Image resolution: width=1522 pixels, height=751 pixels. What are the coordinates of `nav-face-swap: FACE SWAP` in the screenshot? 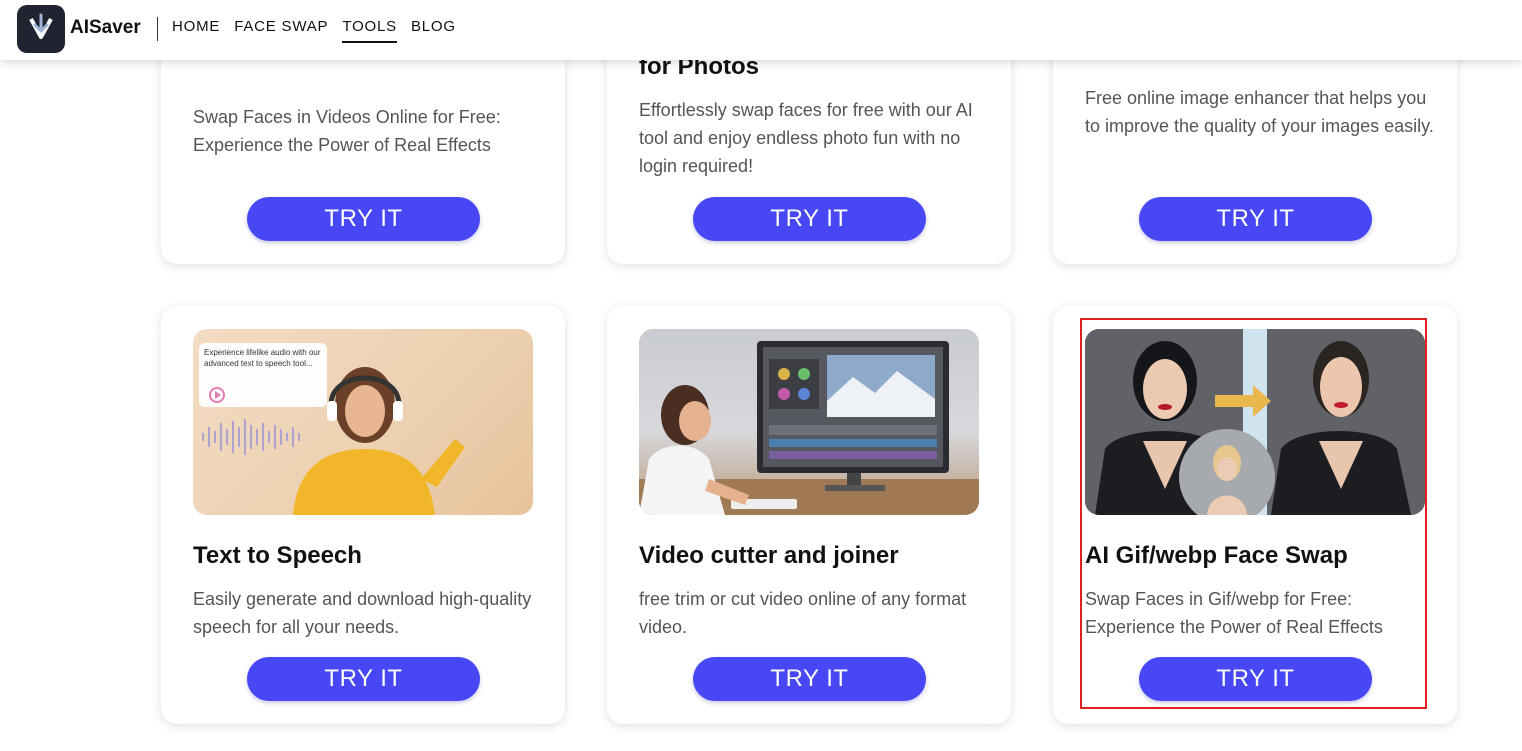 It's located at (281, 30).